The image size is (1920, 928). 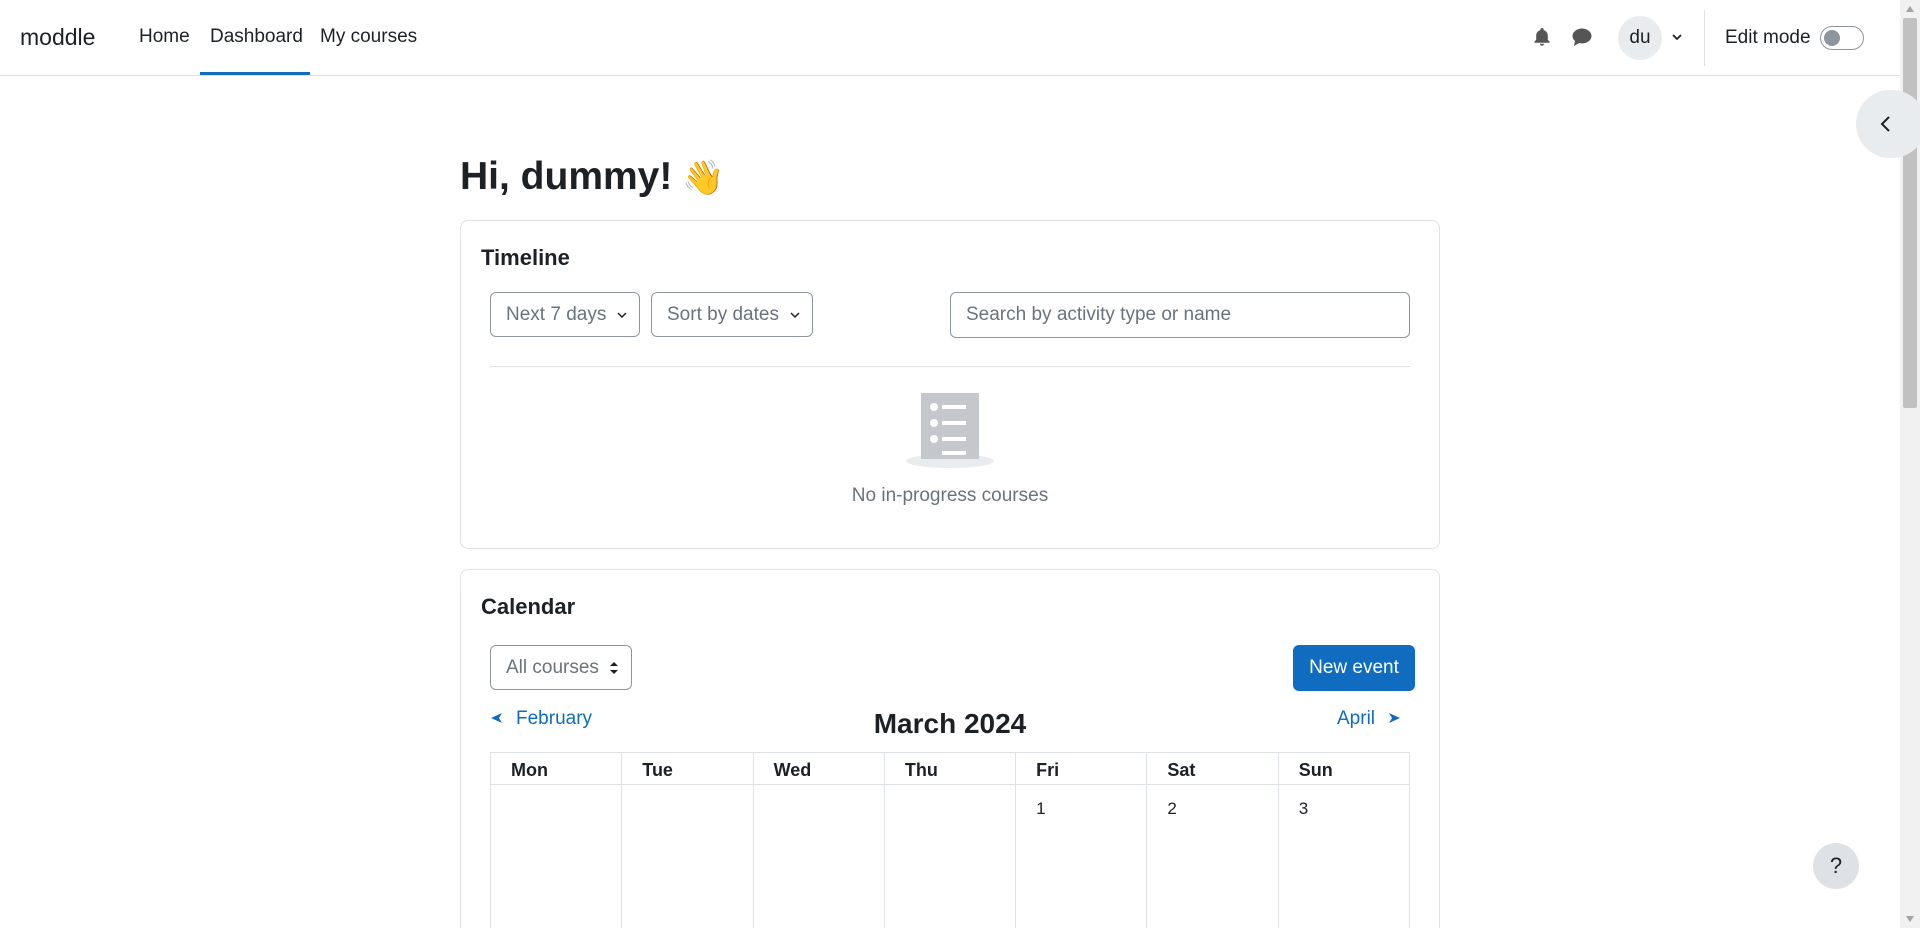 What do you see at coordinates (1910, 213) in the screenshot?
I see `scroll-thumb` at bounding box center [1910, 213].